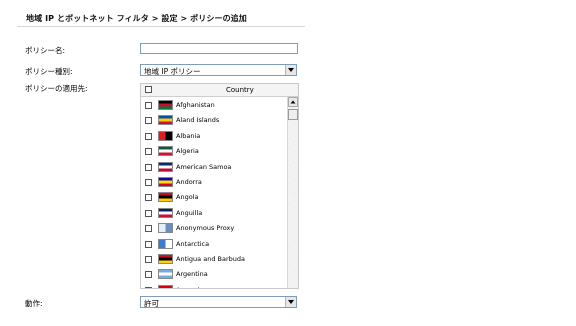 The height and width of the screenshot is (326, 576). Describe the element at coordinates (49, 71) in the screenshot. I see `policy-type-label: ポリシー種別:` at that location.